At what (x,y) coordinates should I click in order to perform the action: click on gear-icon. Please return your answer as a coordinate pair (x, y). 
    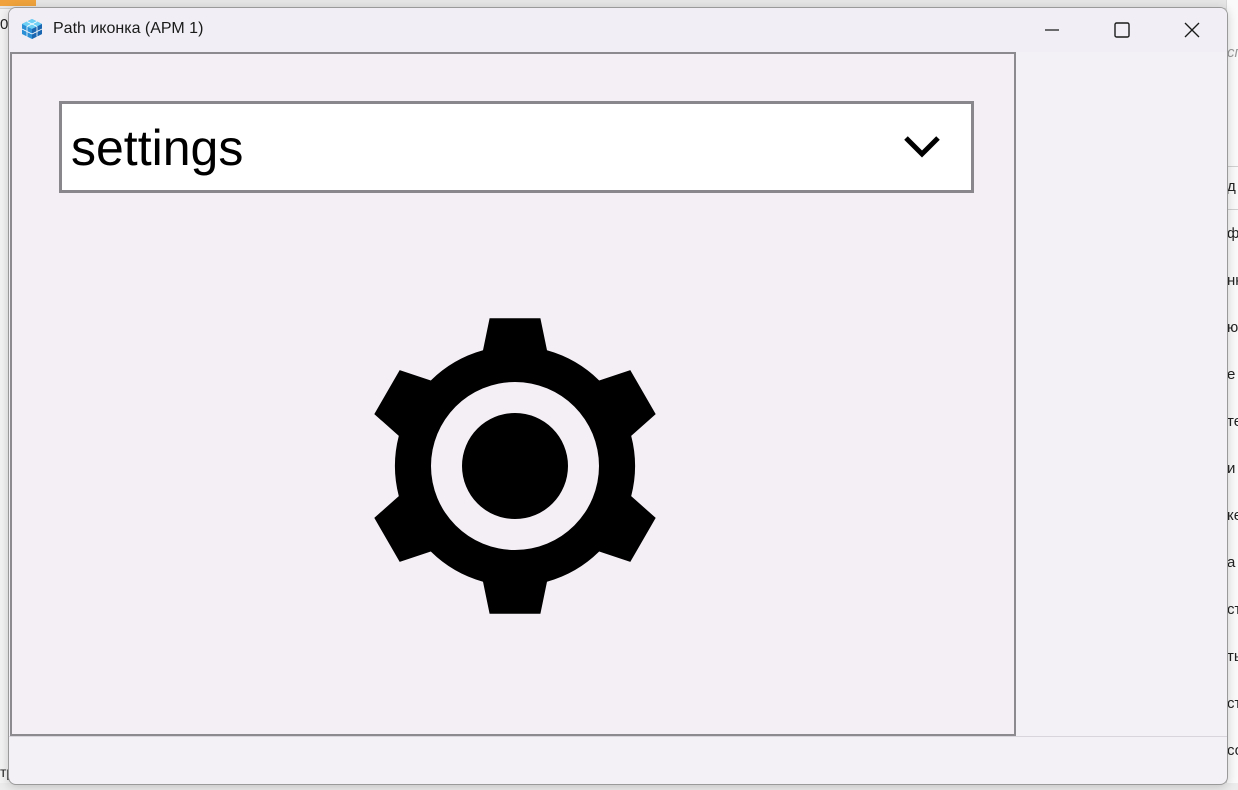
    Looking at the image, I should click on (515, 466).